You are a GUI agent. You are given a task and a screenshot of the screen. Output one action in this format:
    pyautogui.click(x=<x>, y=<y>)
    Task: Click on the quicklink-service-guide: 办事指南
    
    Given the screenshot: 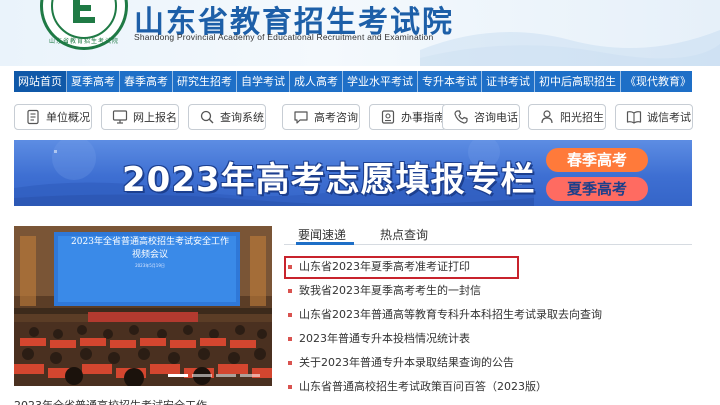 What is the action you would take?
    pyautogui.click(x=408, y=117)
    